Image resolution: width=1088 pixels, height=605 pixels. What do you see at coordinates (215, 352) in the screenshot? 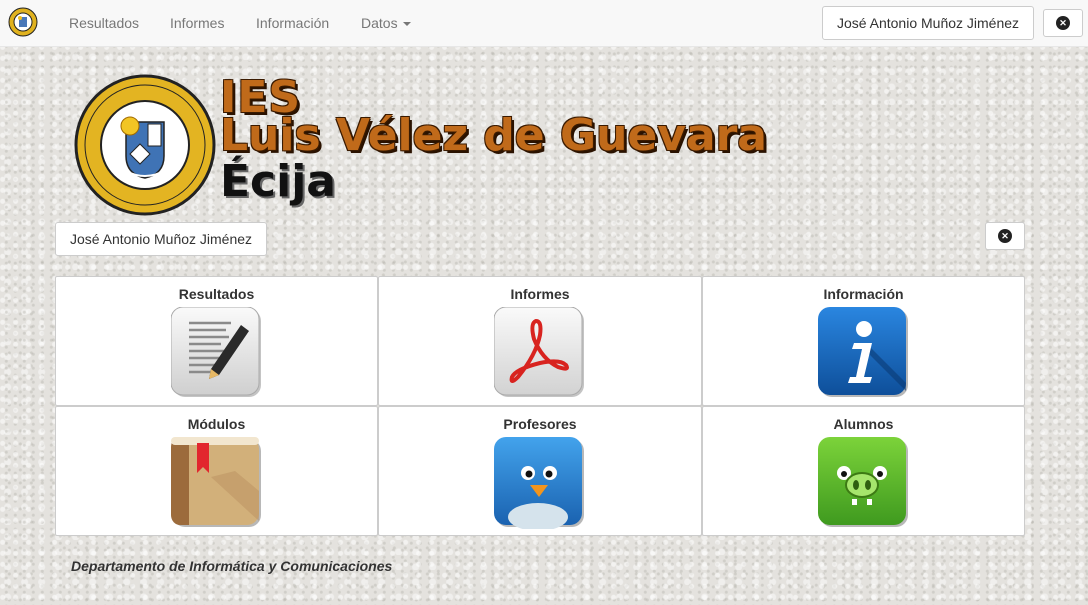
I see `document-edit-icon` at bounding box center [215, 352].